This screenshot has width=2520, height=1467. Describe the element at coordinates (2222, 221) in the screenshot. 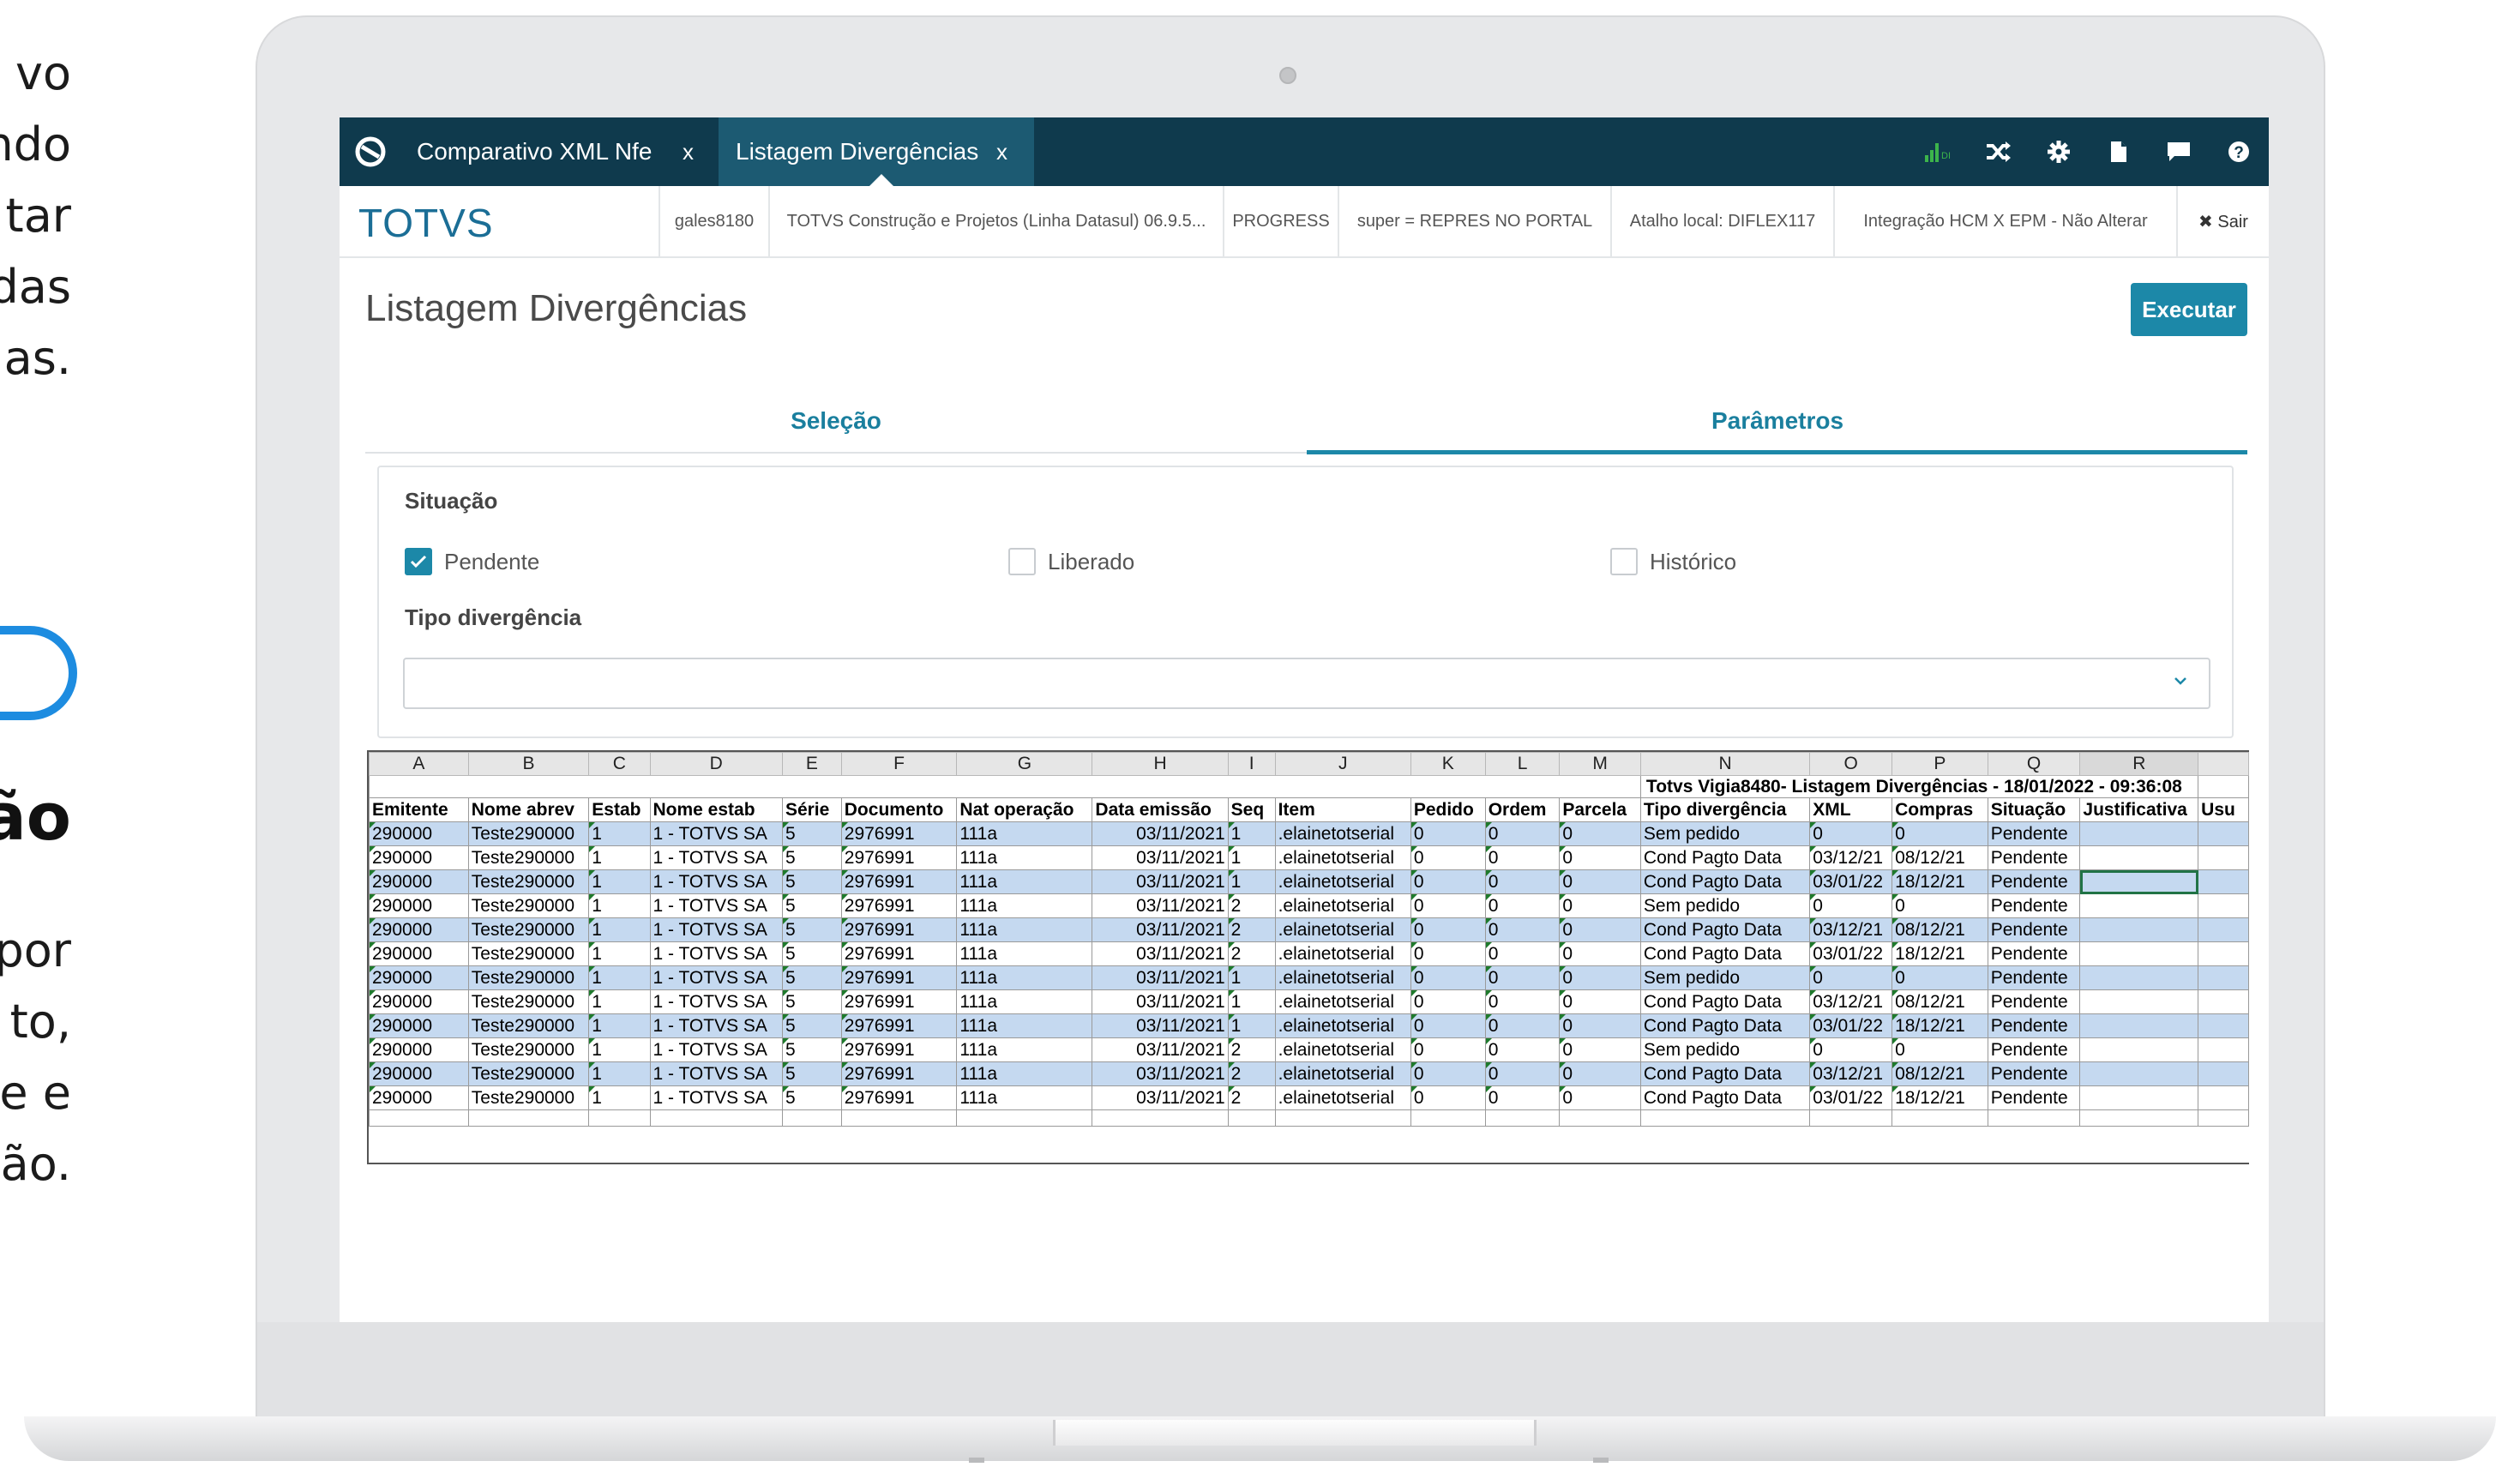

I see `logout-button: ✖ Sair` at that location.